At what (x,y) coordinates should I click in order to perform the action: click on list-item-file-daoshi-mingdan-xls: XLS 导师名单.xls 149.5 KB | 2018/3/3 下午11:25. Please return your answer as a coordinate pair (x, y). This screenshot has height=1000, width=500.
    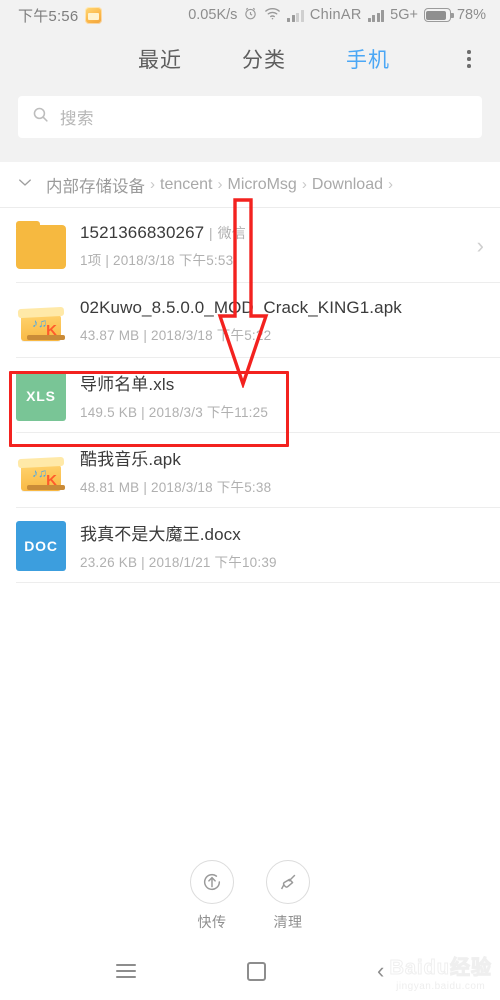
    Looking at the image, I should click on (250, 395).